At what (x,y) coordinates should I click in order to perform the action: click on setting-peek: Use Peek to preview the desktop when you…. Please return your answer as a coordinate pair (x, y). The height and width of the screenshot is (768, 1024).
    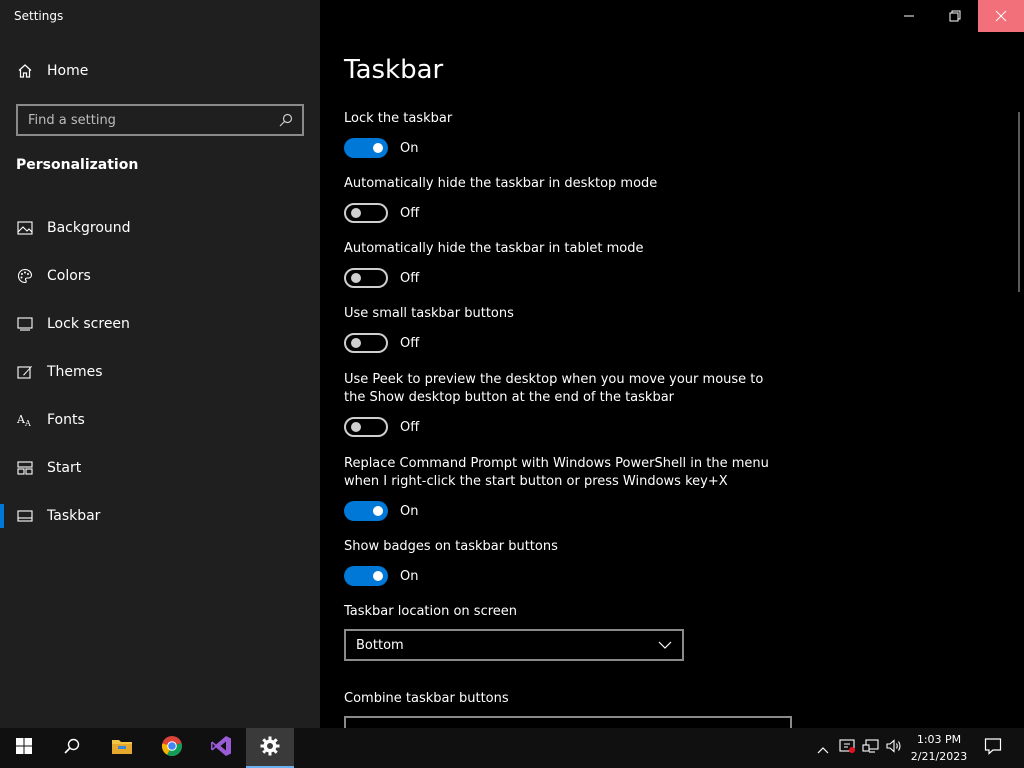
    Looking at the image, I should click on (564, 404).